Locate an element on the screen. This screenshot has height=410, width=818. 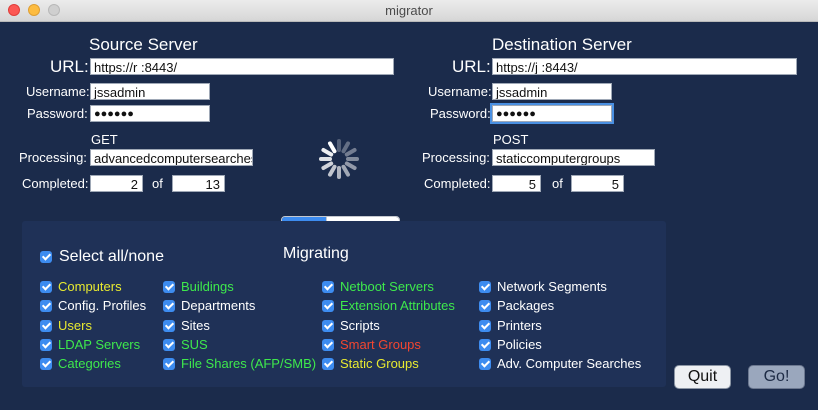
destination-completed-field: 5 is located at coordinates (516, 183).